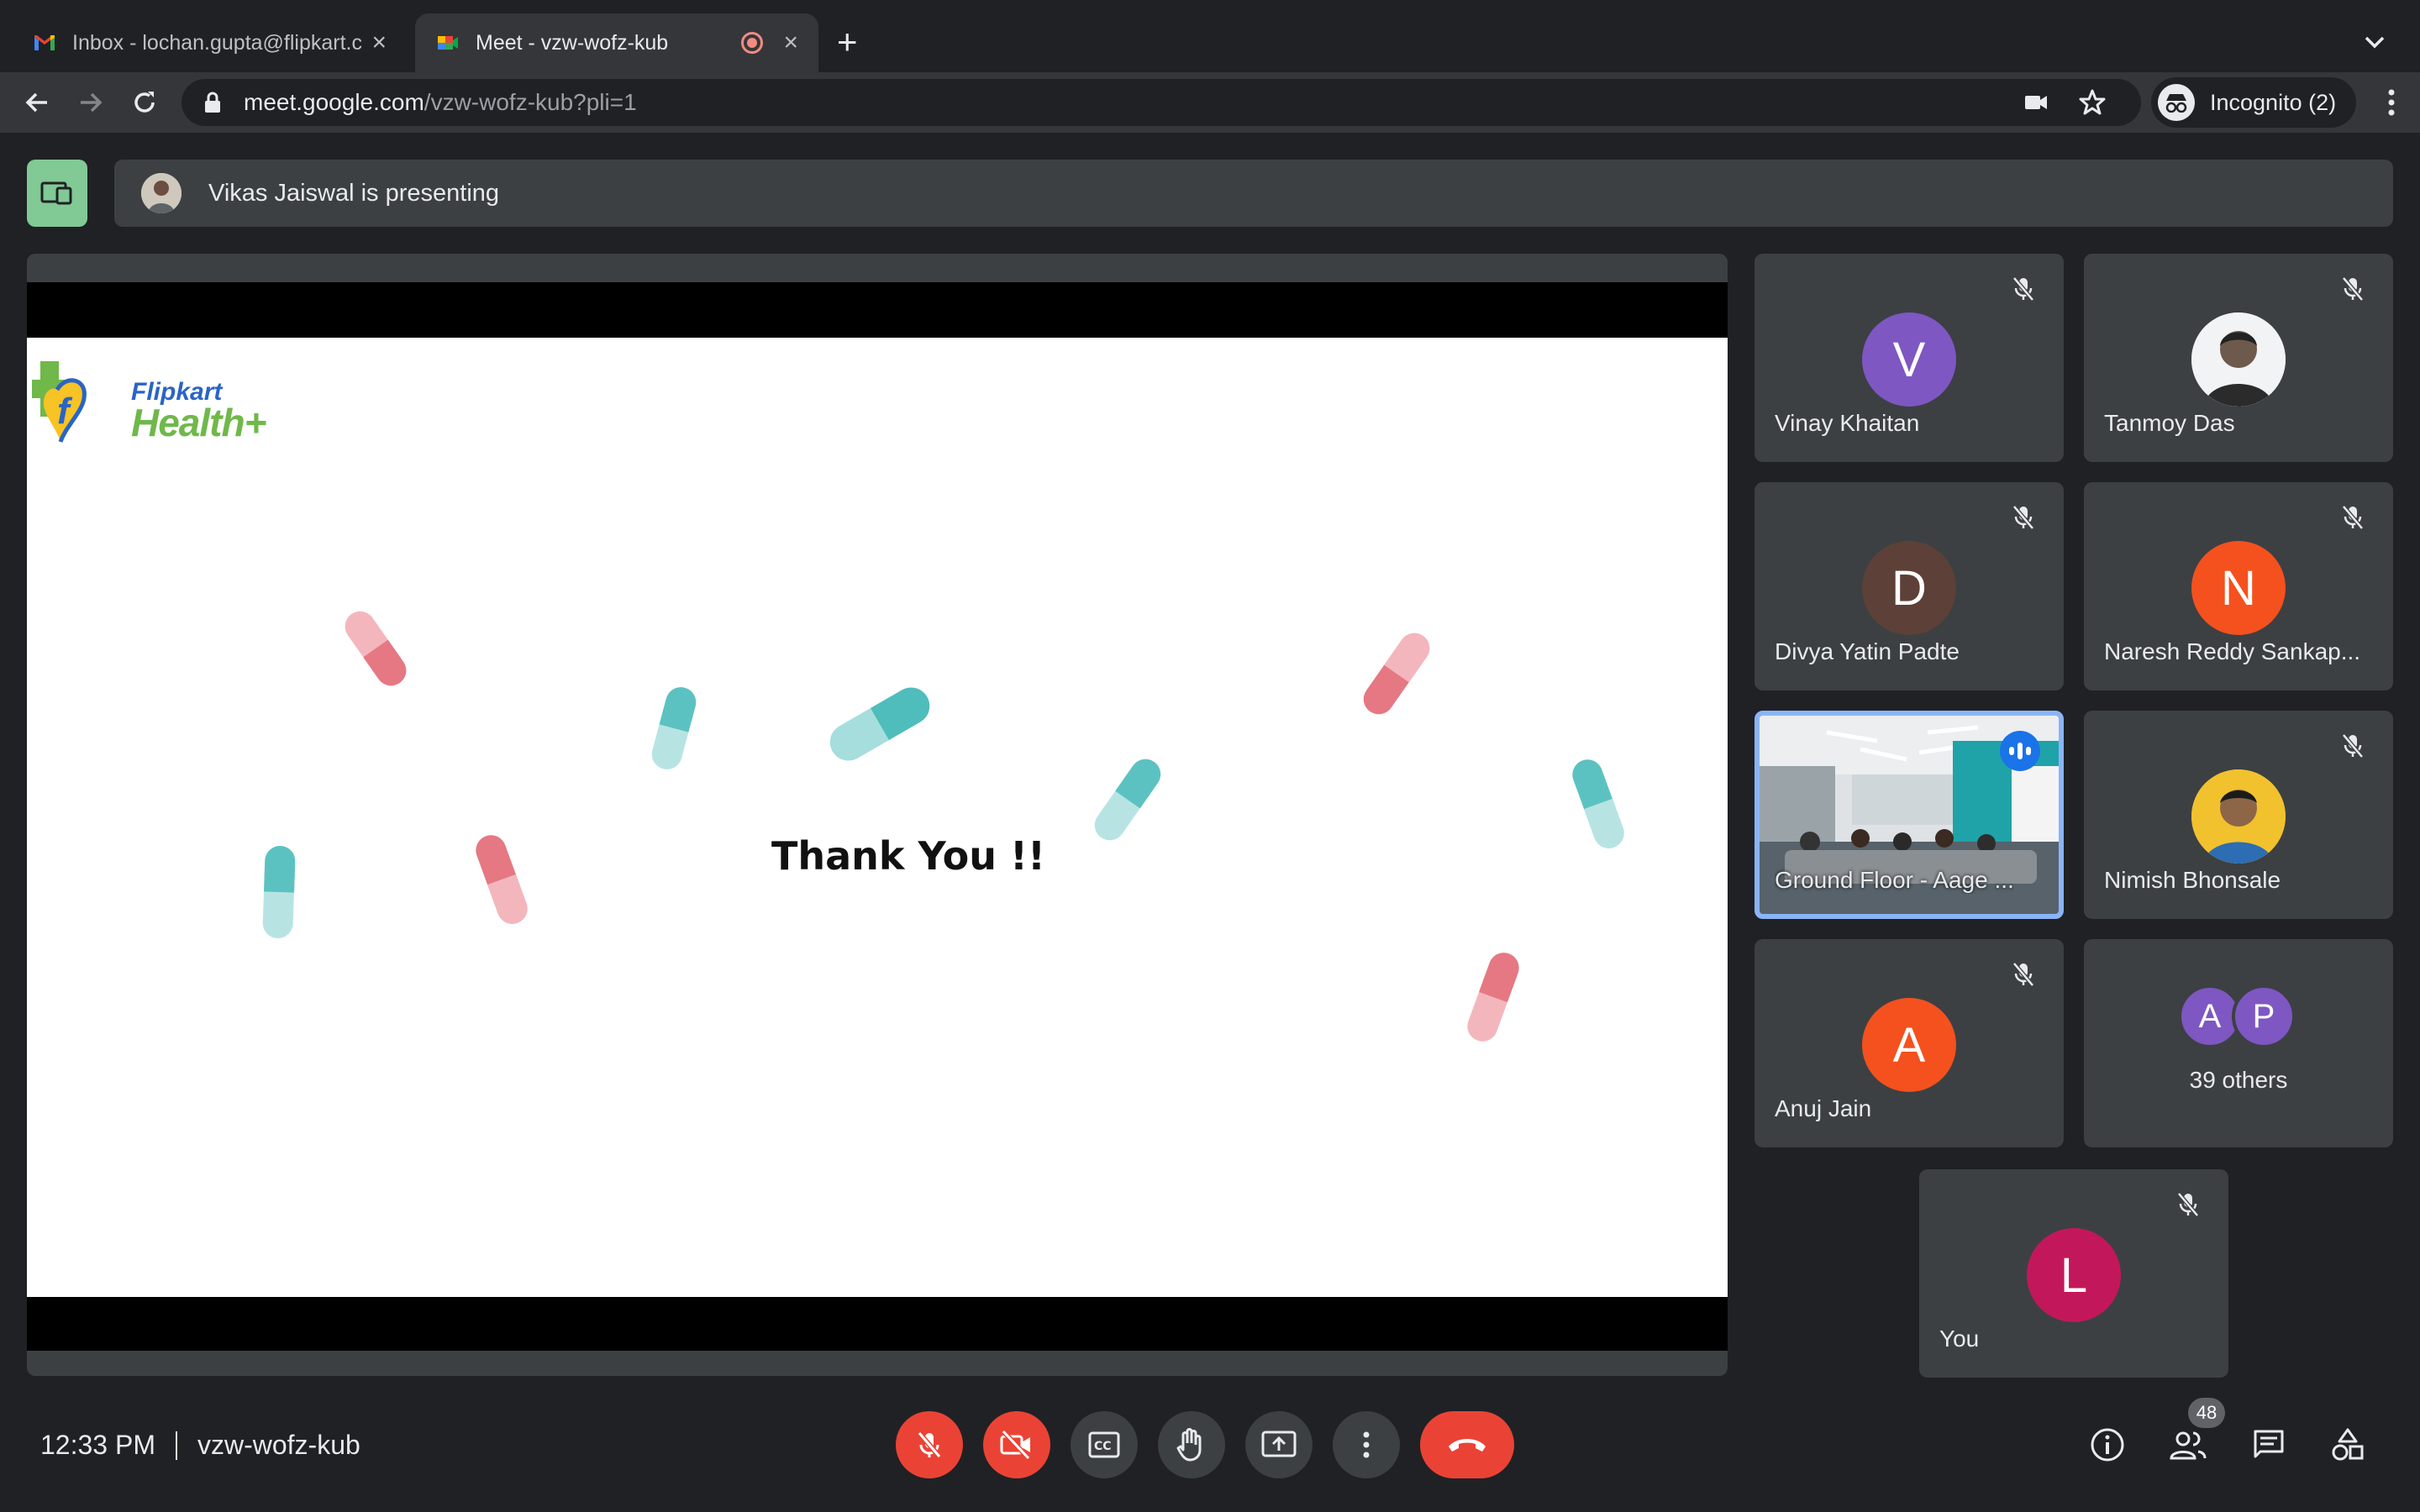 The image size is (2420, 1512). I want to click on activities-button, so click(2347, 1444).